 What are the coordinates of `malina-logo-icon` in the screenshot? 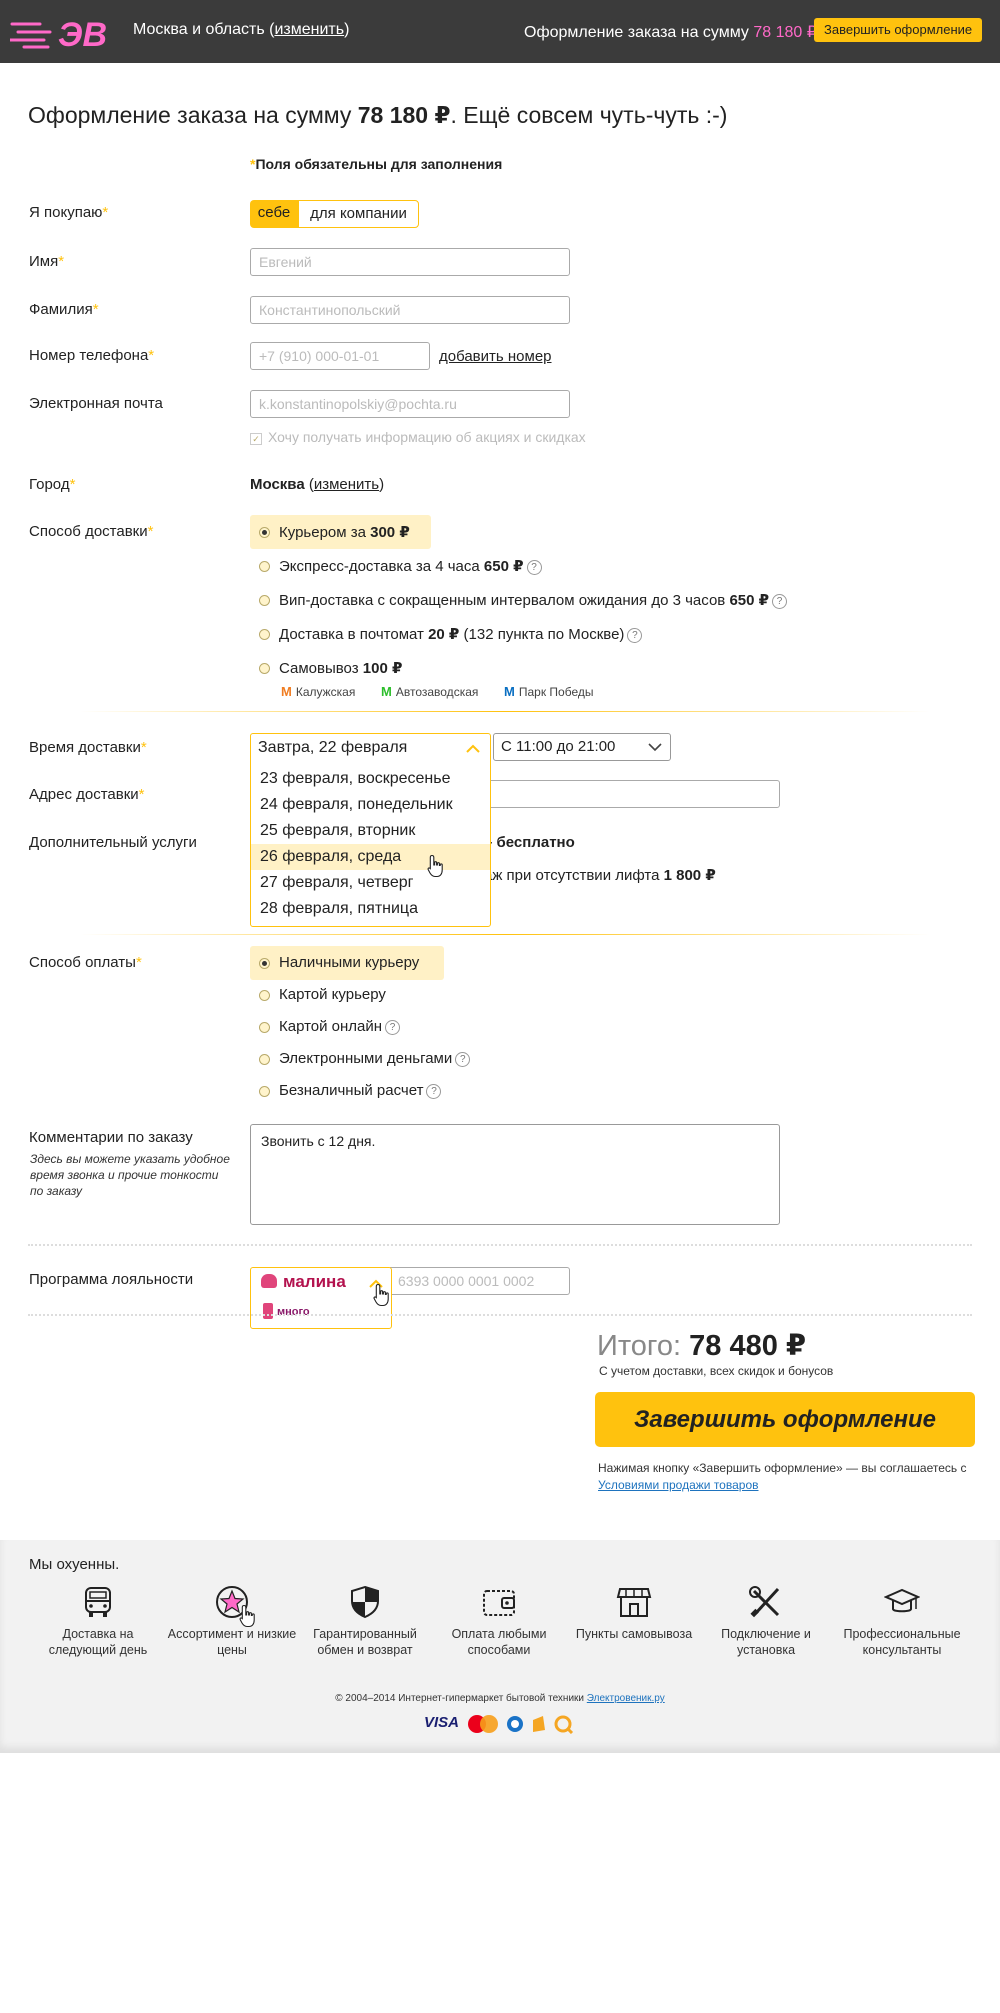 It's located at (269, 1281).